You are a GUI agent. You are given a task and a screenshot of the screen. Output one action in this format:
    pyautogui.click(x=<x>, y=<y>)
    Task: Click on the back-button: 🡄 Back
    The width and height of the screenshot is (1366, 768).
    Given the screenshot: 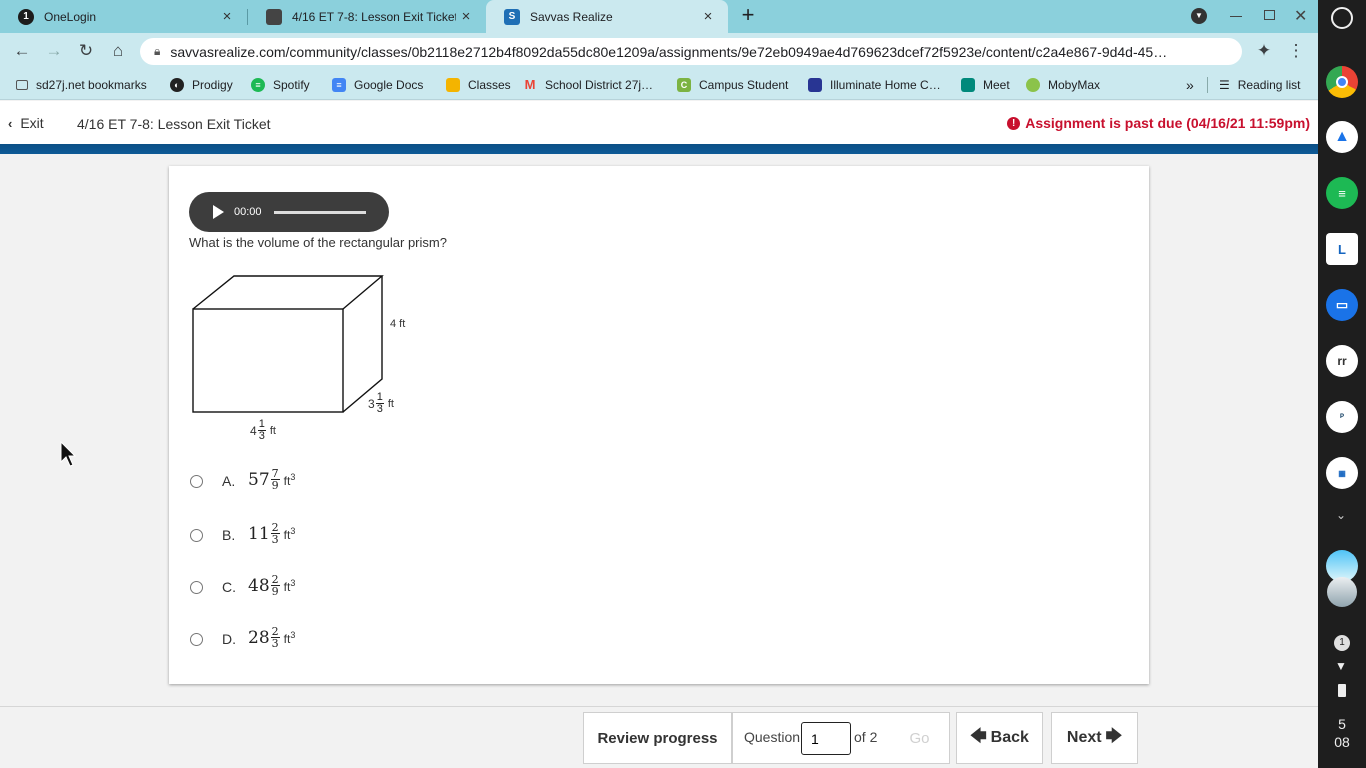 What is the action you would take?
    pyautogui.click(x=999, y=738)
    